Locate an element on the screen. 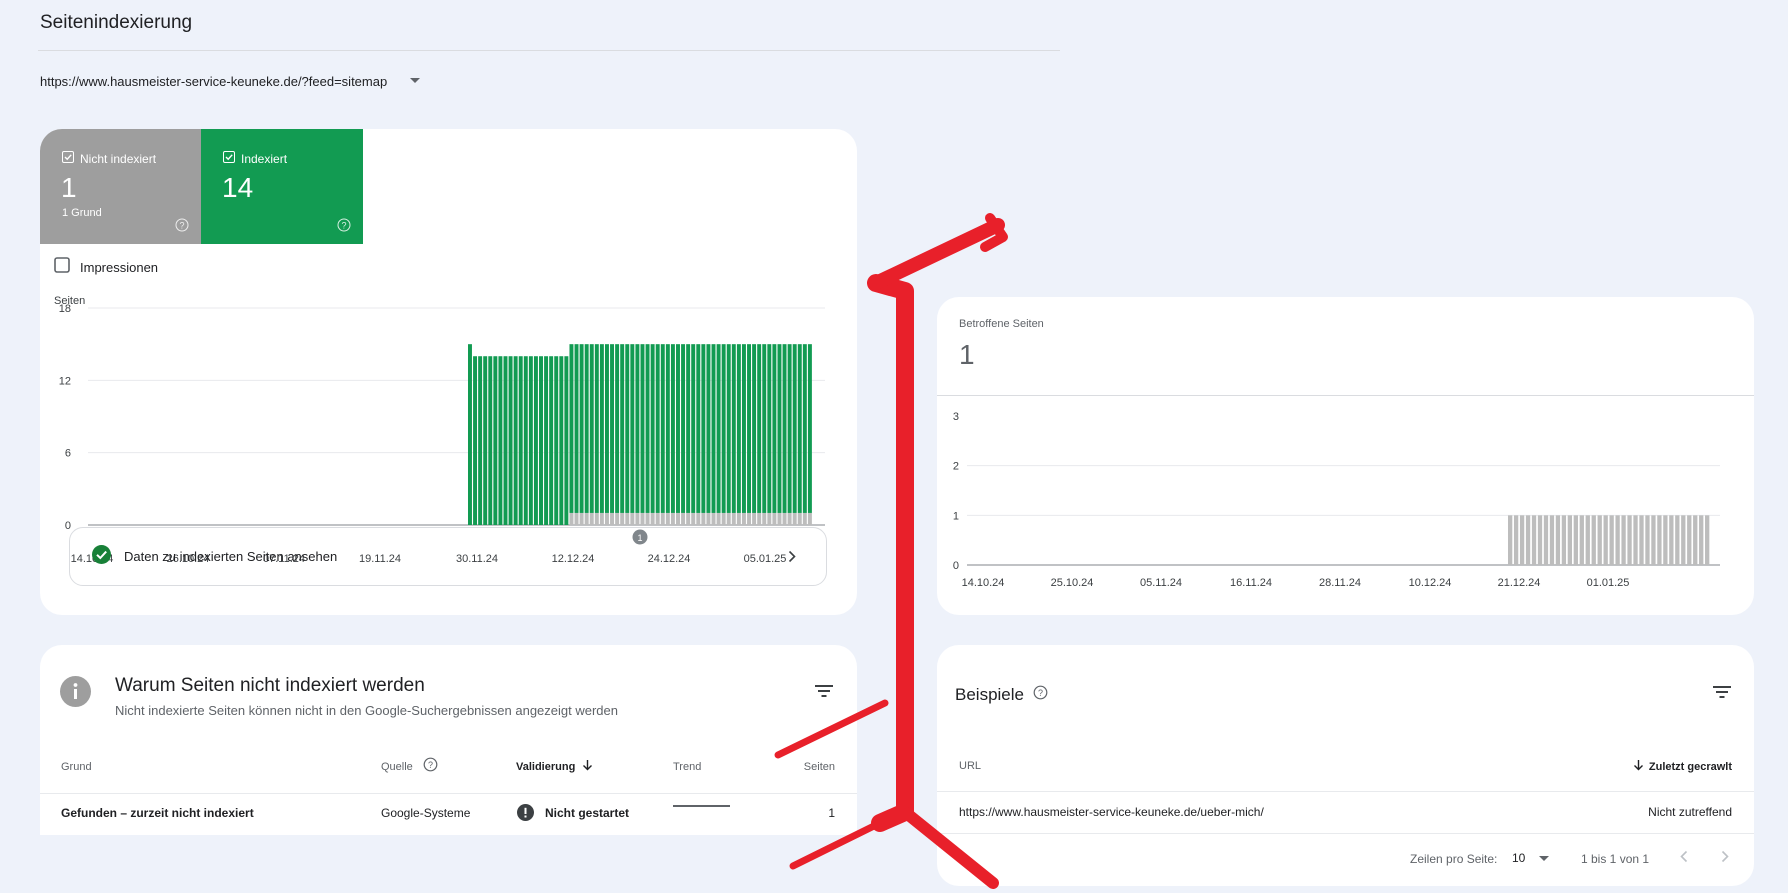 The height and width of the screenshot is (893, 1788). row-last-crawled: Nicht zutreffend is located at coordinates (1690, 812).